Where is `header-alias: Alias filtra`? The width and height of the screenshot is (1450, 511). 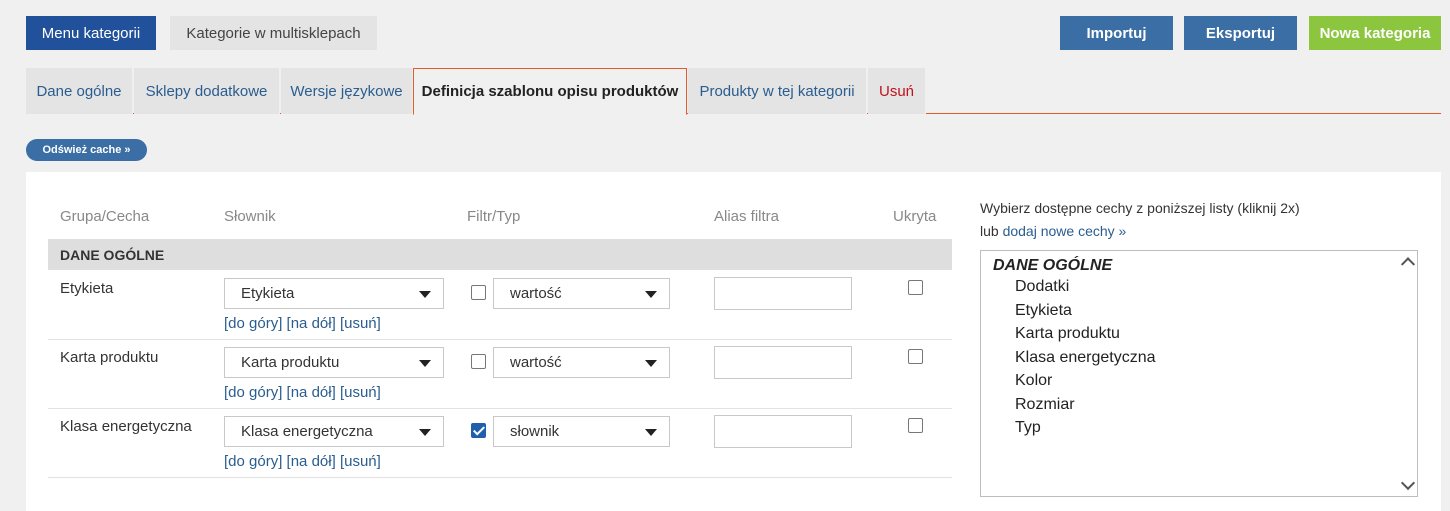
header-alias: Alias filtra is located at coordinates (747, 216).